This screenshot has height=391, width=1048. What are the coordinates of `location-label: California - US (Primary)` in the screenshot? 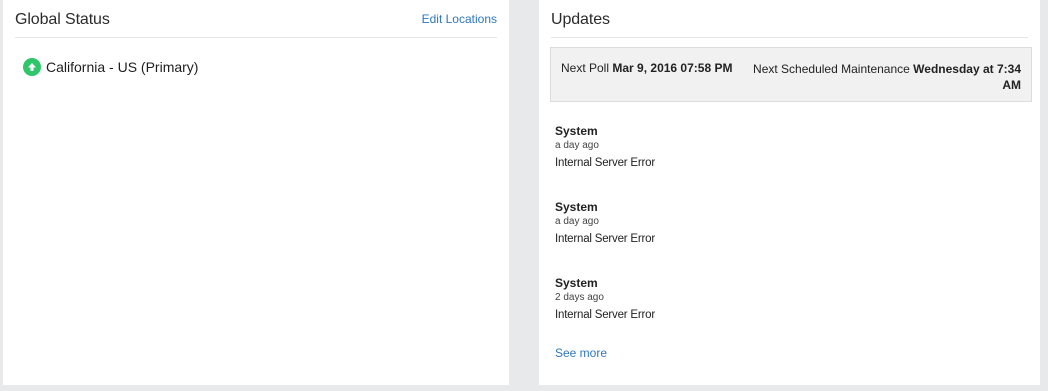 It's located at (122, 67).